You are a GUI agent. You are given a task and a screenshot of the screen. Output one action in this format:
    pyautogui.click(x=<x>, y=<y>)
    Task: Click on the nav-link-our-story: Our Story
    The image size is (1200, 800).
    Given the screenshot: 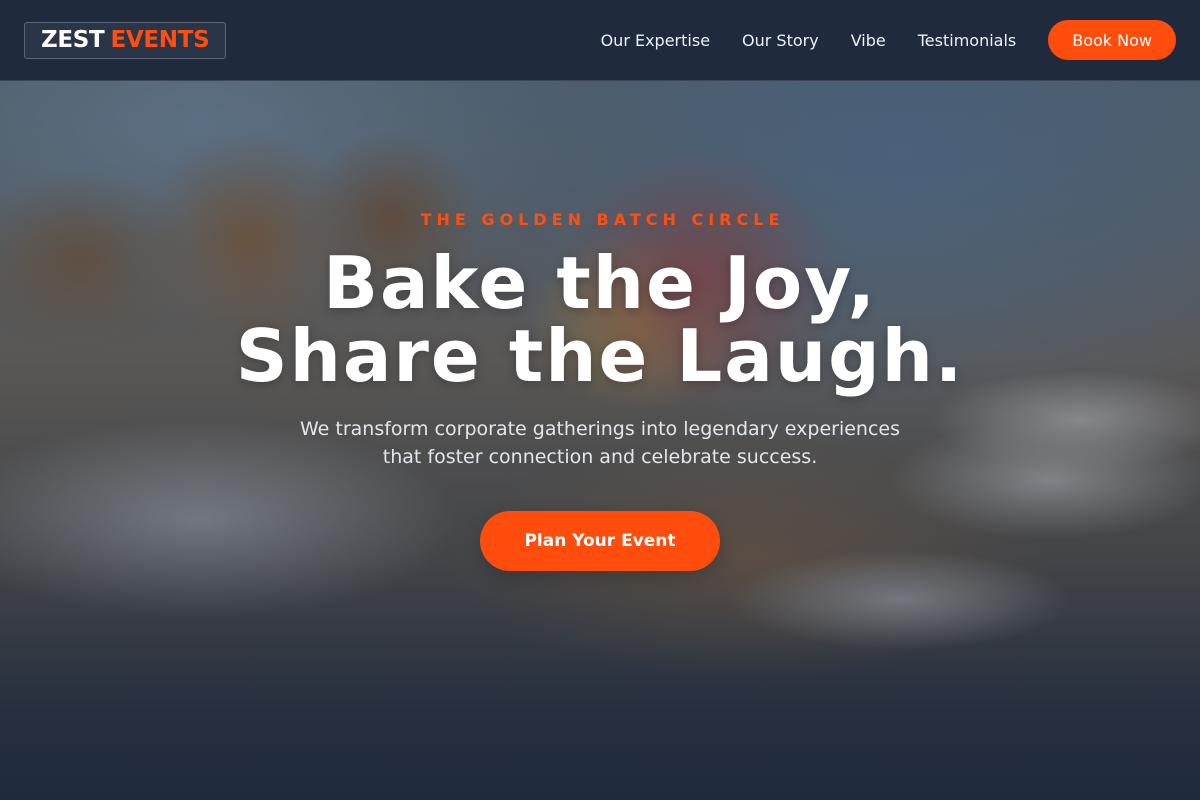 What is the action you would take?
    pyautogui.click(x=780, y=40)
    